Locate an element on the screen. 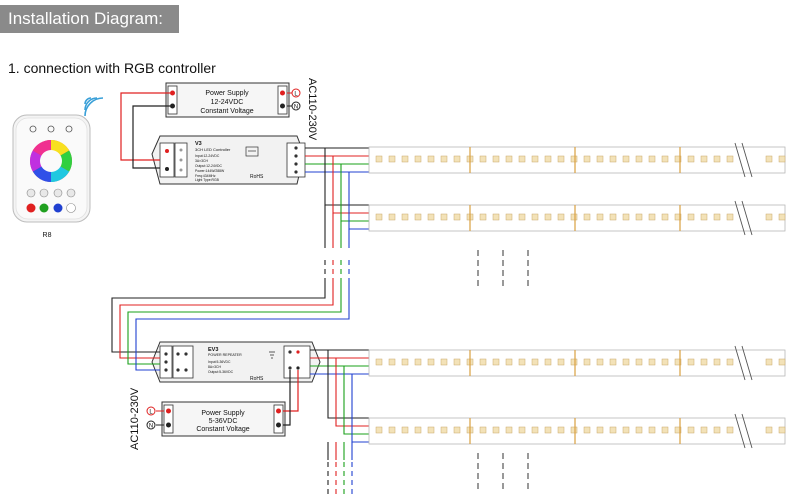 Image resolution: width=800 pixels, height=500 pixels. amplifier-ev3 is located at coordinates (236, 362).